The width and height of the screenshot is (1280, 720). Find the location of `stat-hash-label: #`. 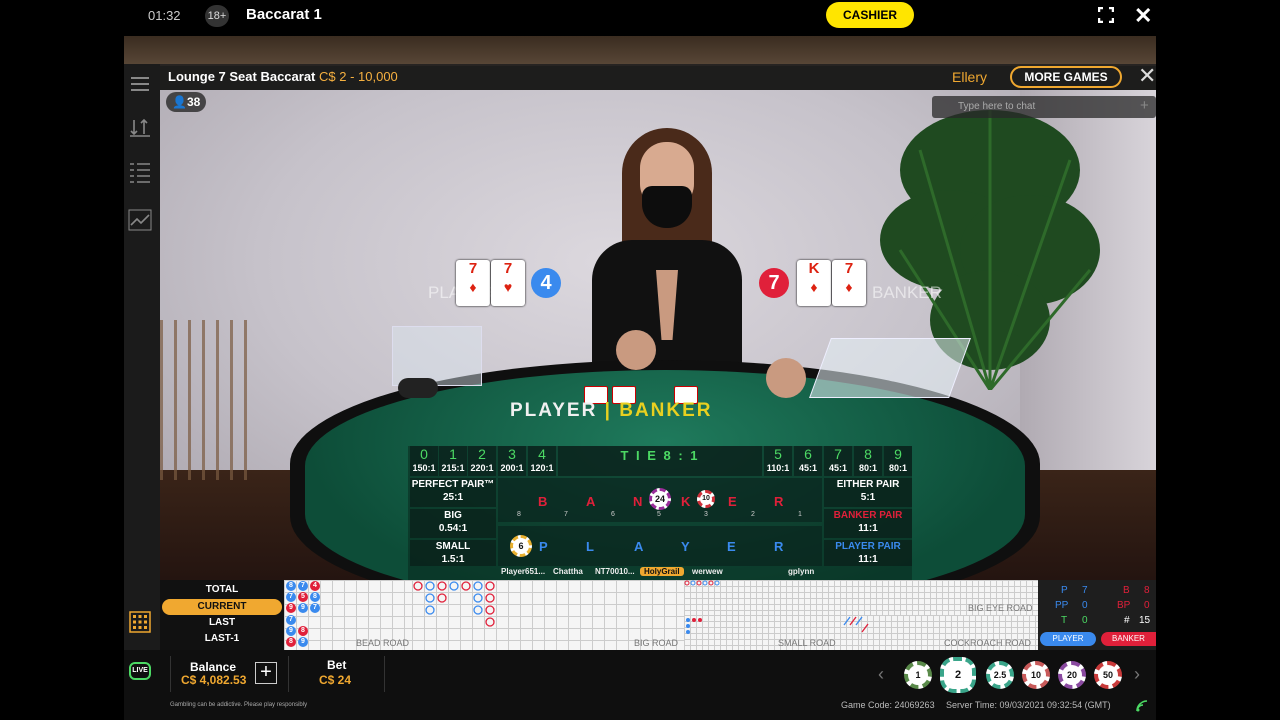

stat-hash-label: # is located at coordinates (1127, 620).